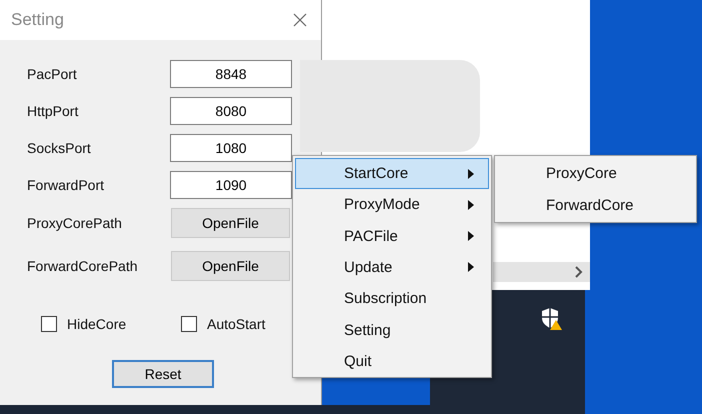 This screenshot has width=702, height=414. I want to click on window-title: Setting, so click(37, 20).